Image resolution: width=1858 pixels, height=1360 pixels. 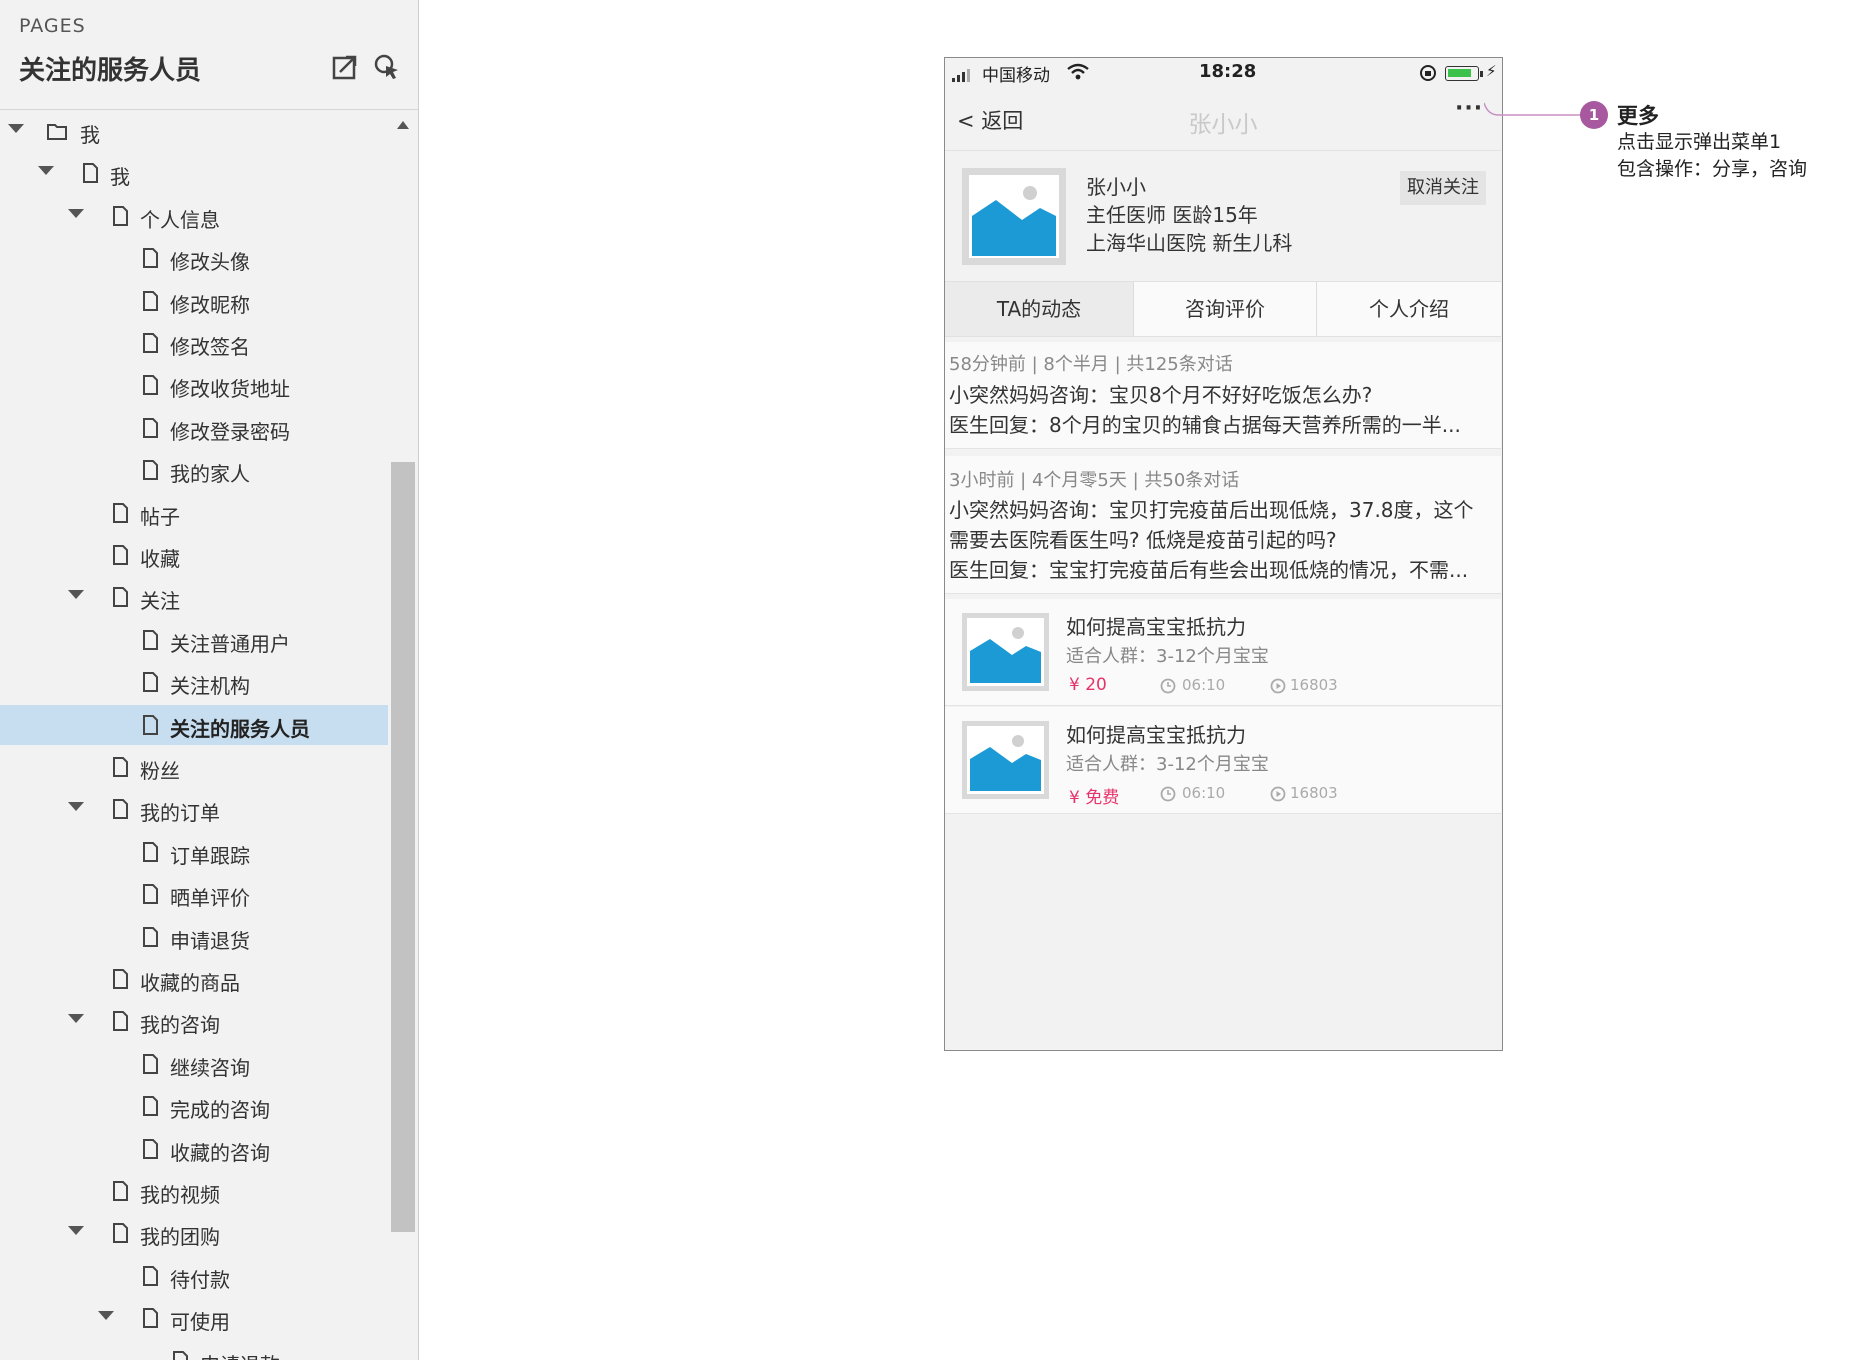 What do you see at coordinates (345, 67) in the screenshot?
I see `export-icon` at bounding box center [345, 67].